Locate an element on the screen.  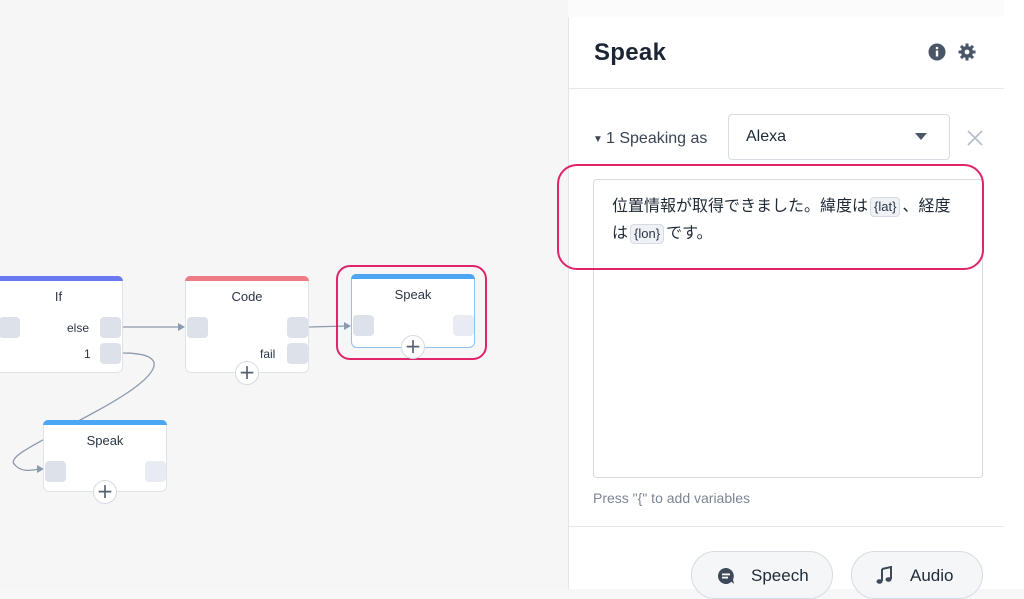
else-port-label: else is located at coordinates (78, 328).